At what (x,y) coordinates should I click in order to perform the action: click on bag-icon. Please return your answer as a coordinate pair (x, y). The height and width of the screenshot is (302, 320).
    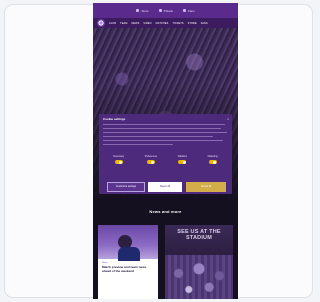
    Looking at the image, I should click on (138, 10).